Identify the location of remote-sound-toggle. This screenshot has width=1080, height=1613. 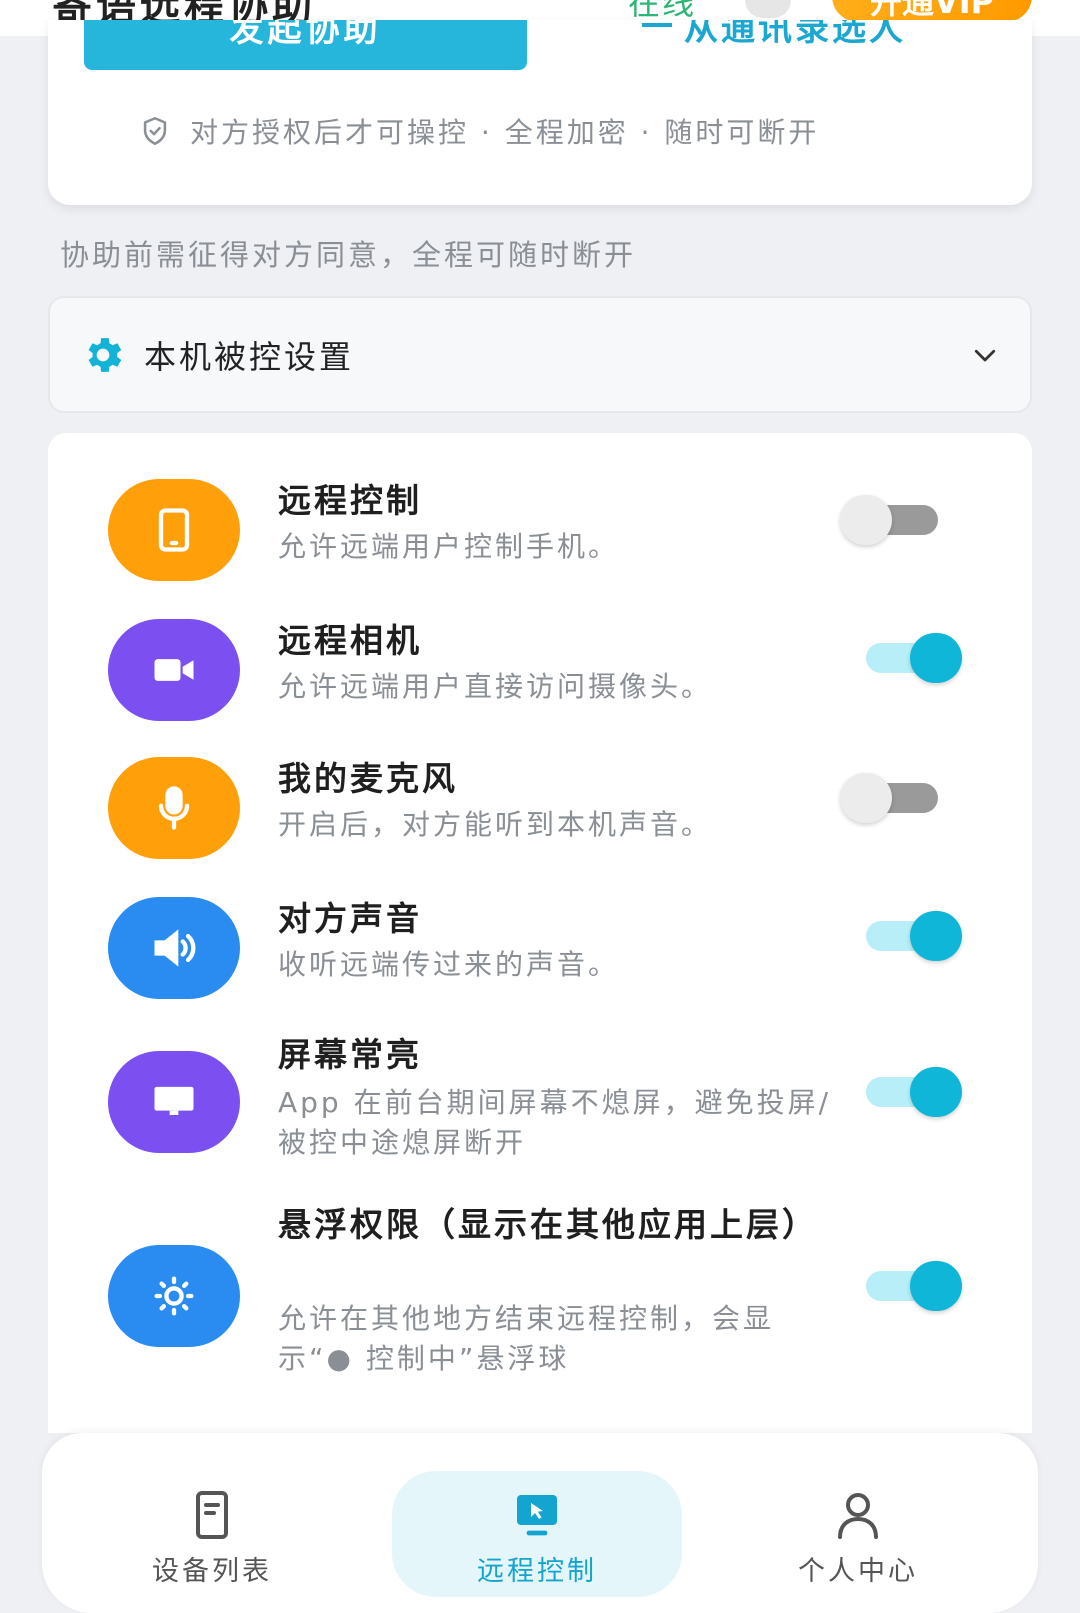
(916, 936).